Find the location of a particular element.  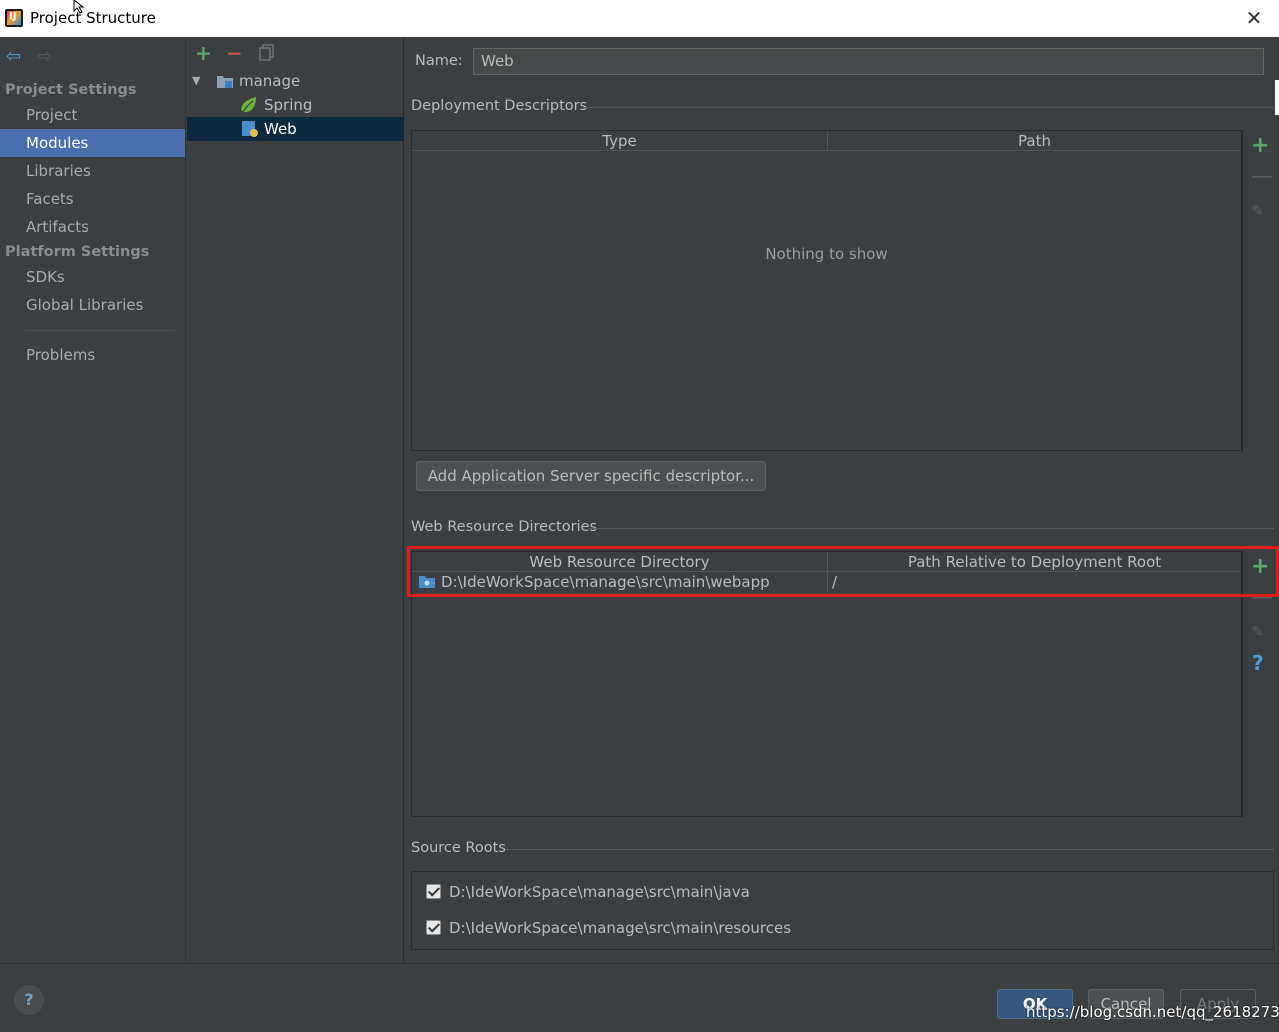

back-arrow-icon: ⇦ is located at coordinates (13, 56).